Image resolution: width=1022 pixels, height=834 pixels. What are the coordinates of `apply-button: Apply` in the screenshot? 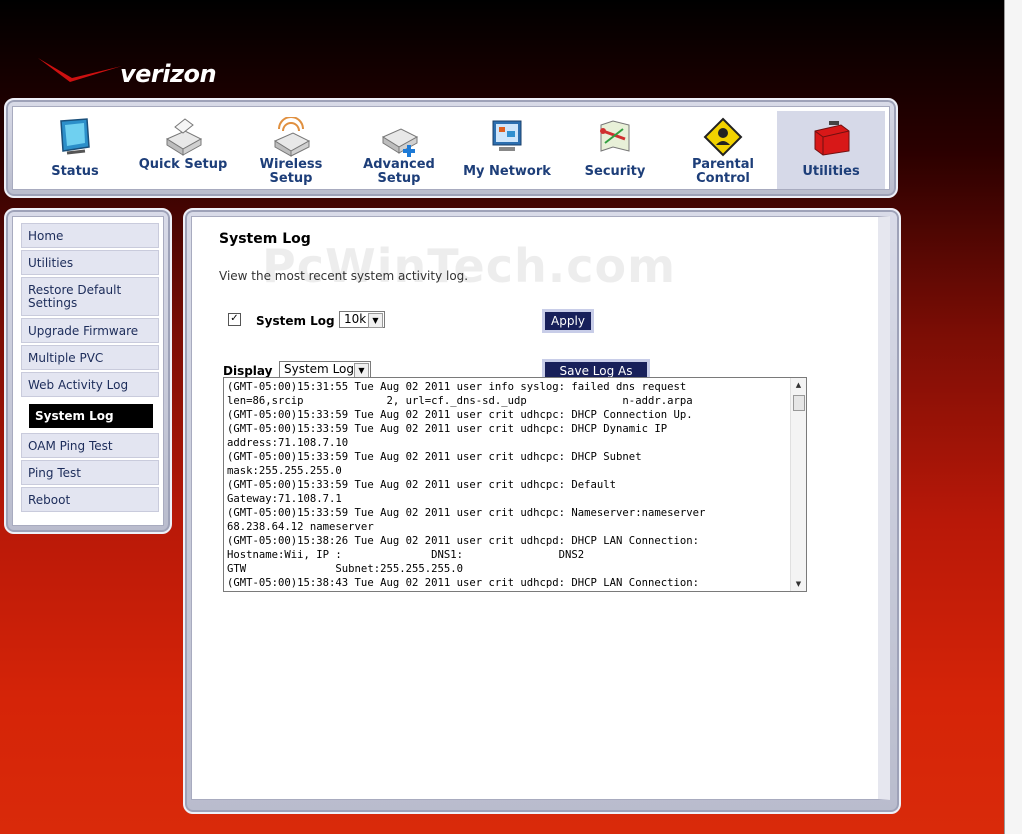 It's located at (568, 321).